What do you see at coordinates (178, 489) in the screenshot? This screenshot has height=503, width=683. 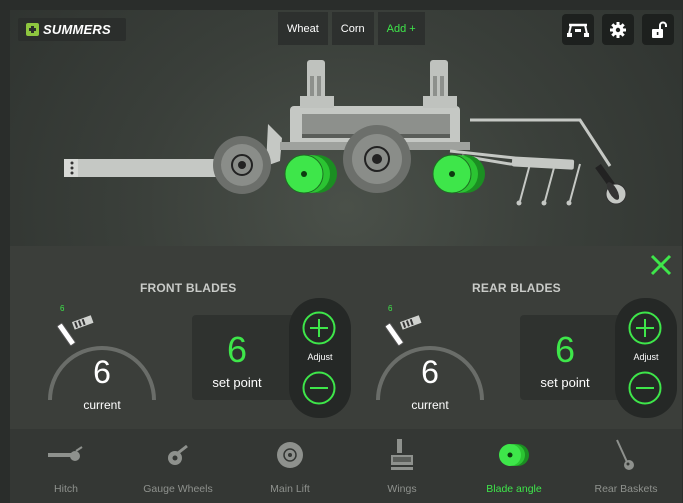 I see `tab-gauge-wheels-label: Gauge Wheels` at bounding box center [178, 489].